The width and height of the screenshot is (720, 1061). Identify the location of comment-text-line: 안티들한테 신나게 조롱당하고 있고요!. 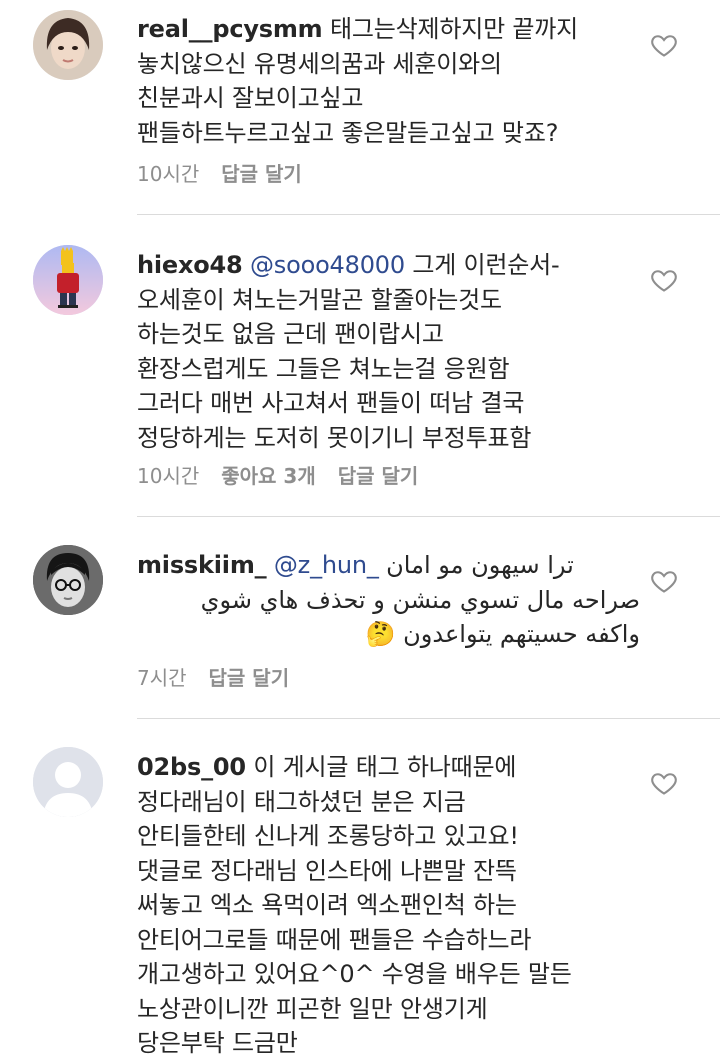
(328, 836).